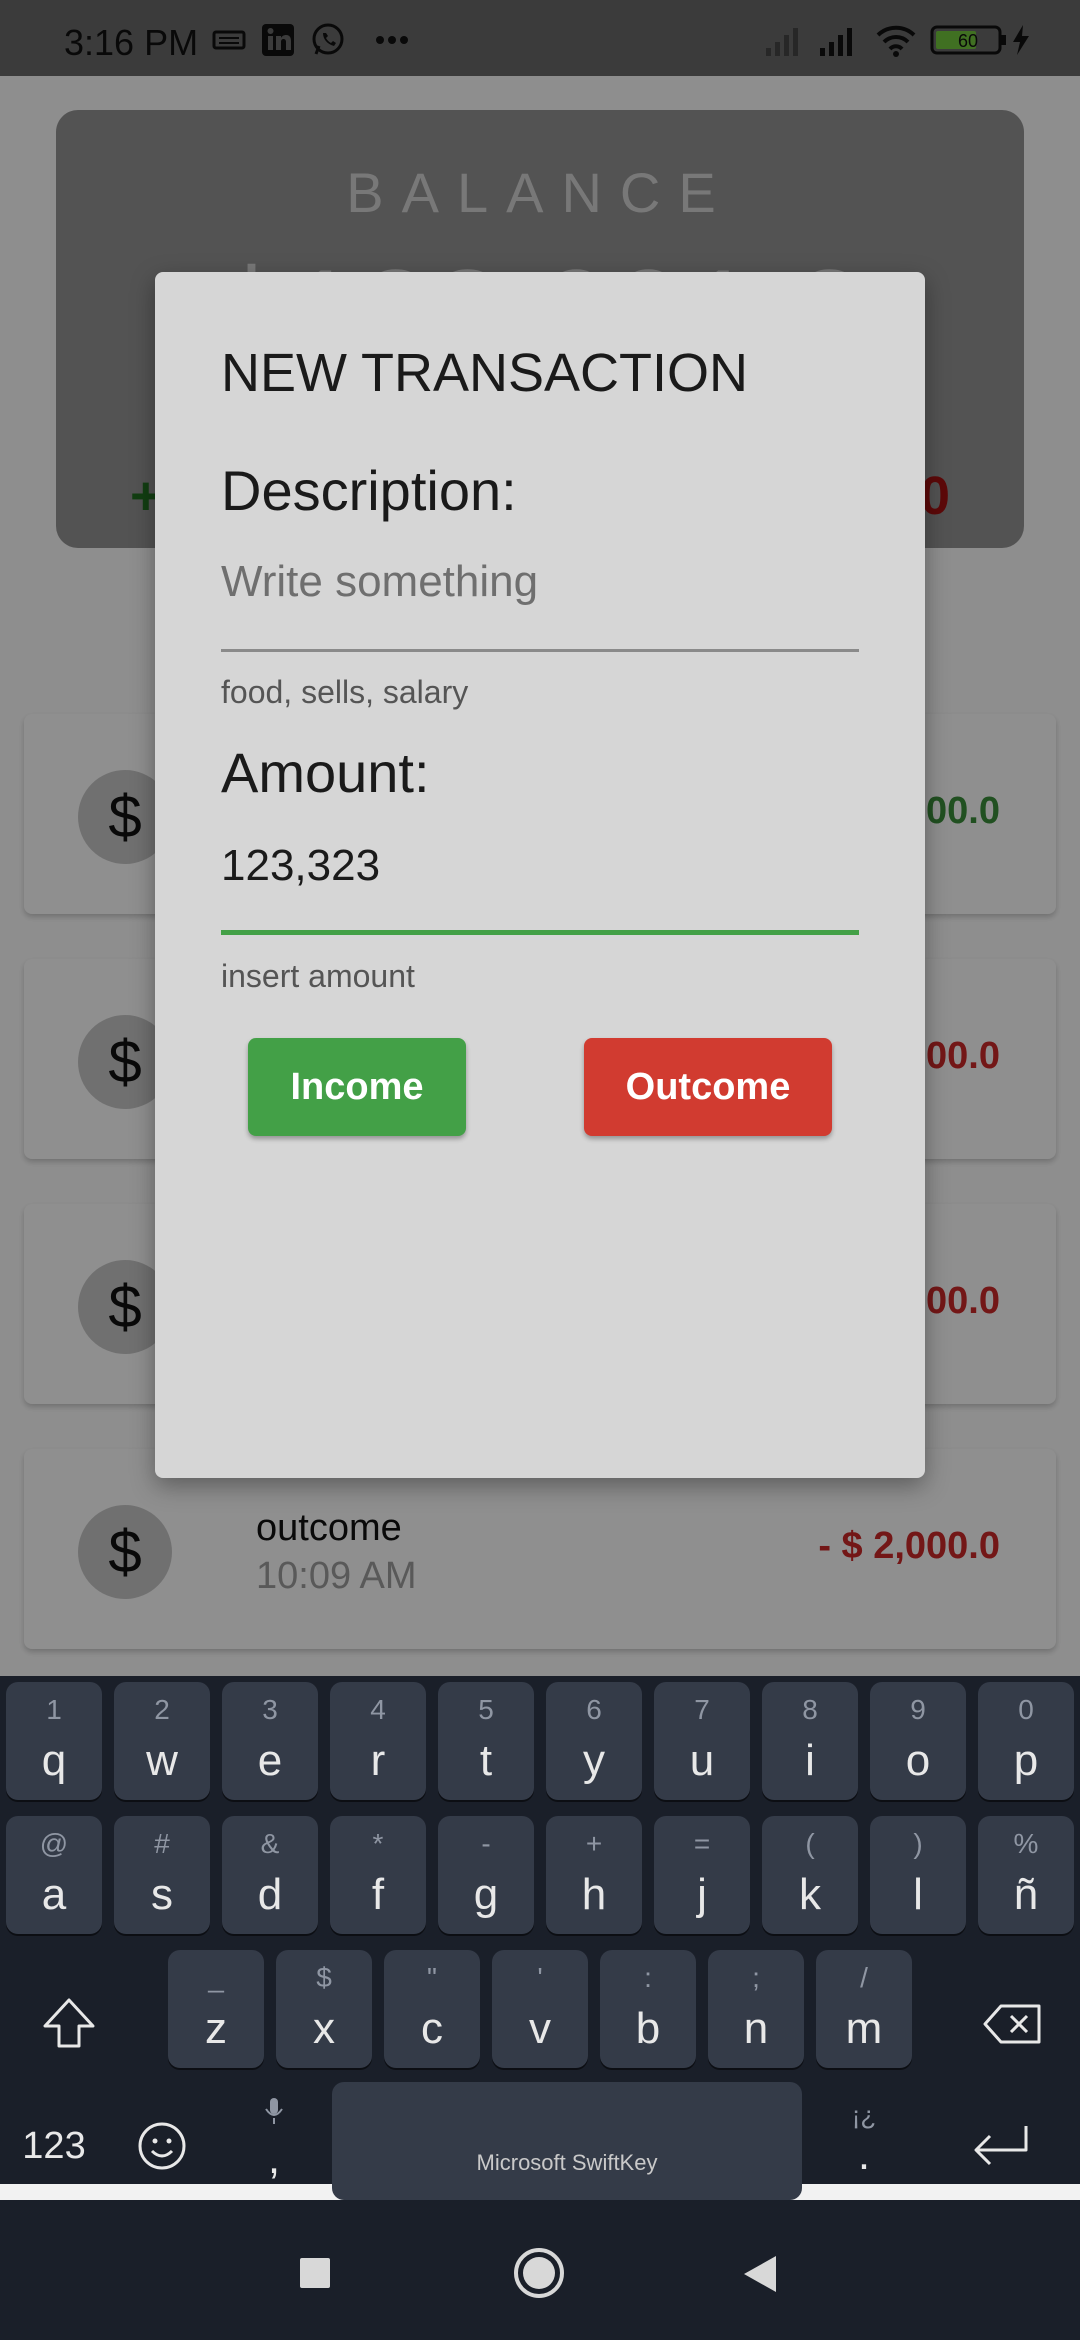  Describe the element at coordinates (864, 2141) in the screenshot. I see `period-key: ¡¿ .` at that location.